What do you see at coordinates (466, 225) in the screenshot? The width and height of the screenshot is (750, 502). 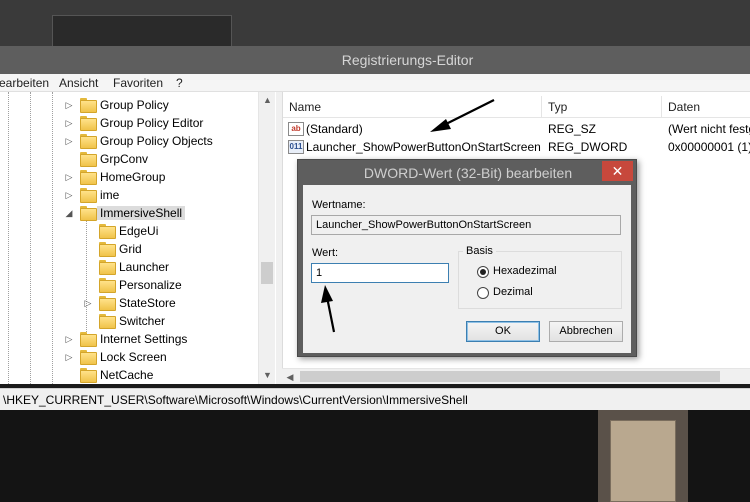 I see `value-name-field: Launcher_ShowPowerButtonOnStartScreen` at bounding box center [466, 225].